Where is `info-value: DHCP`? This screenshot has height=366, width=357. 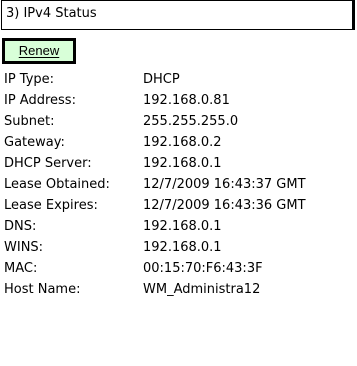
info-value: DHCP is located at coordinates (161, 79).